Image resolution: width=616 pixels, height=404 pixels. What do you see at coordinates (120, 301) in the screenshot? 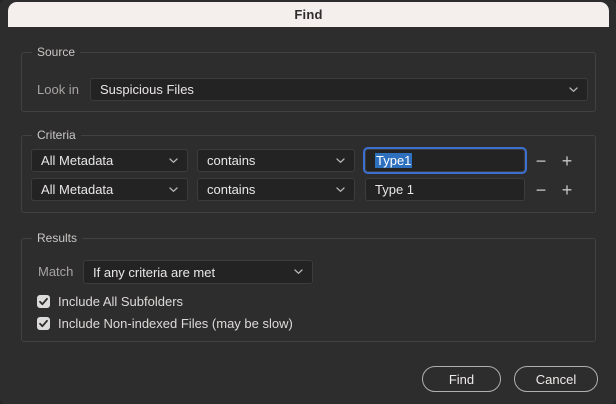
I see `include-all-subfolders-label: Include All Subfolders` at bounding box center [120, 301].